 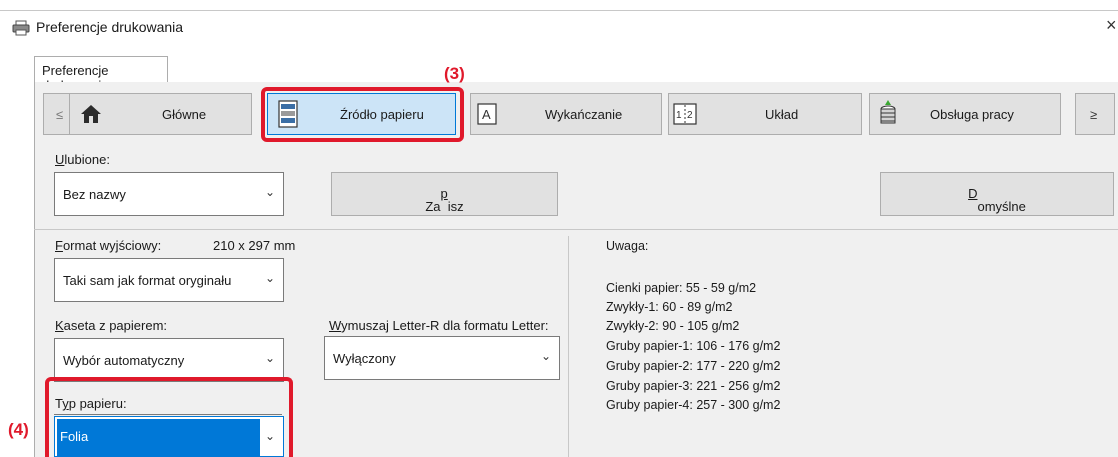 I want to click on output-format-select: Taki sam jak format oryginału ⌄, so click(x=169, y=280).